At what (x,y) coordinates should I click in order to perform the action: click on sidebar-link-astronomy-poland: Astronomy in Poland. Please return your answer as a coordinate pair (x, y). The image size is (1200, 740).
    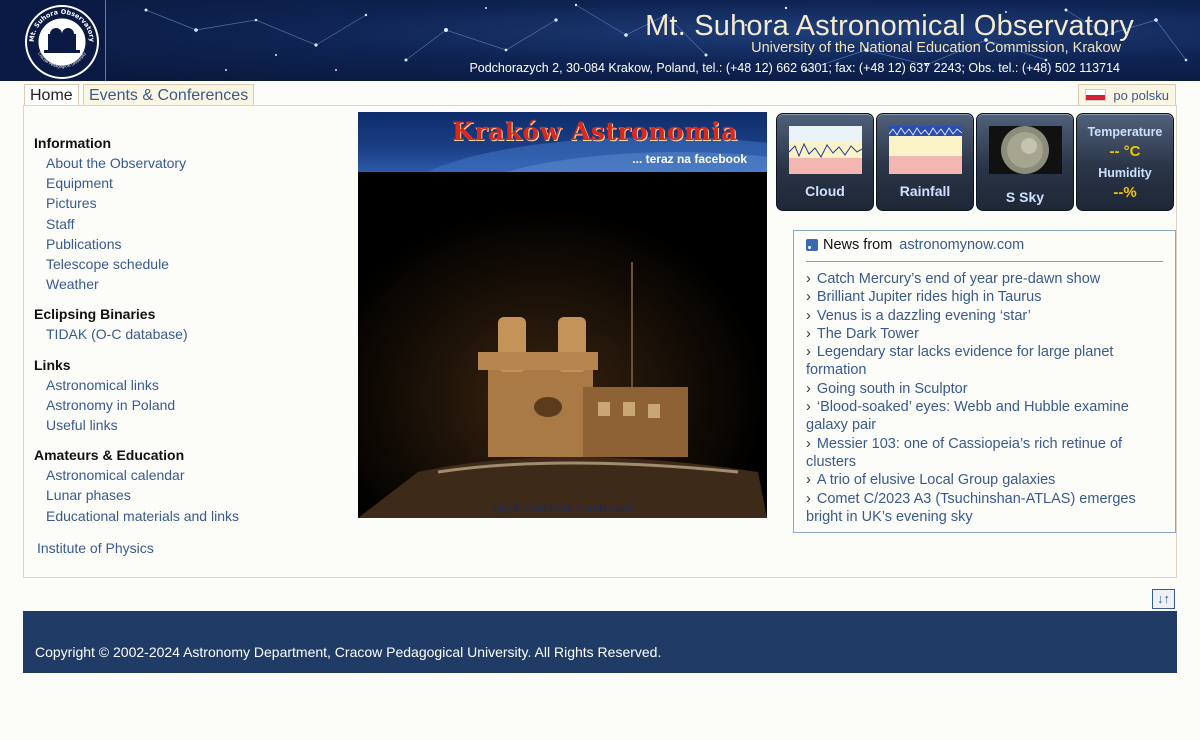
    Looking at the image, I should click on (184, 405).